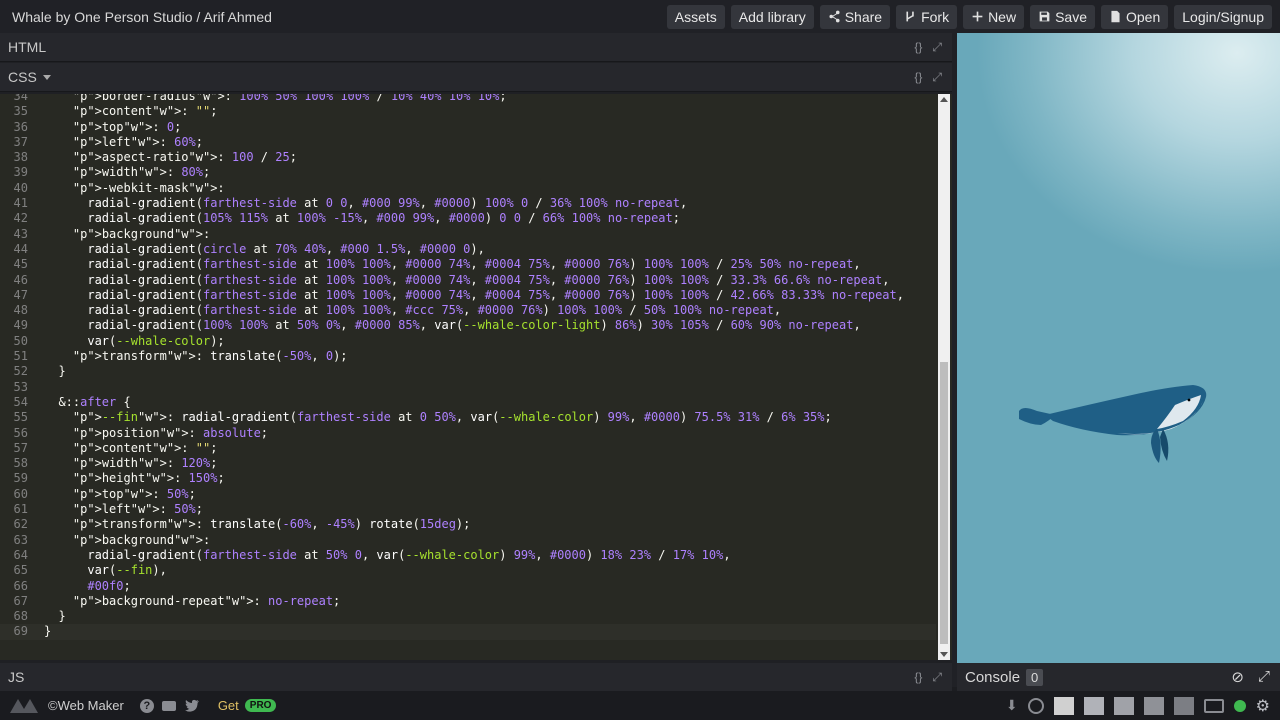  I want to click on save-button: Save, so click(1062, 16).